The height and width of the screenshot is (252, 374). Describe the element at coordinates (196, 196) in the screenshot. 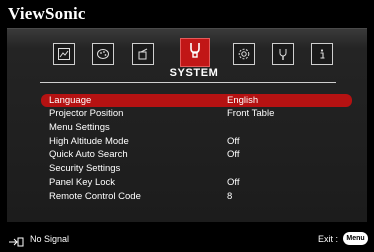

I see `menu-item-remote-control-code: Remote Control Code 8` at that location.